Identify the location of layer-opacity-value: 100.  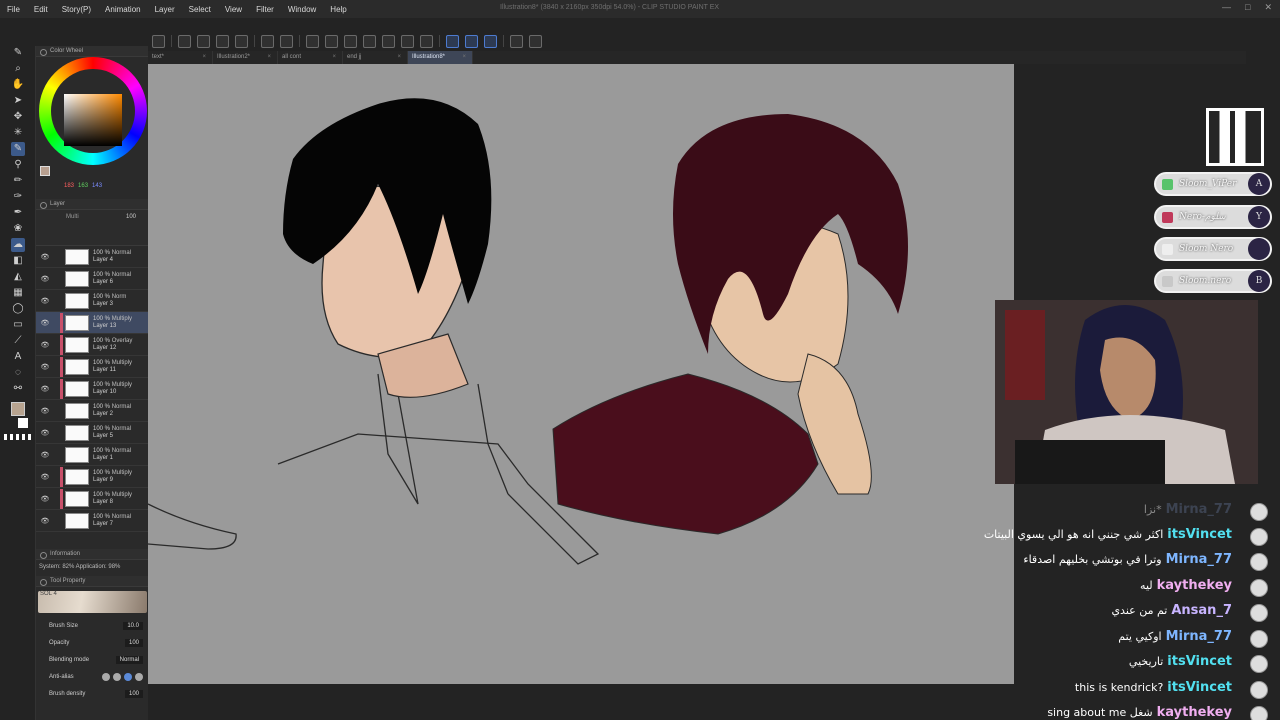
(131, 217).